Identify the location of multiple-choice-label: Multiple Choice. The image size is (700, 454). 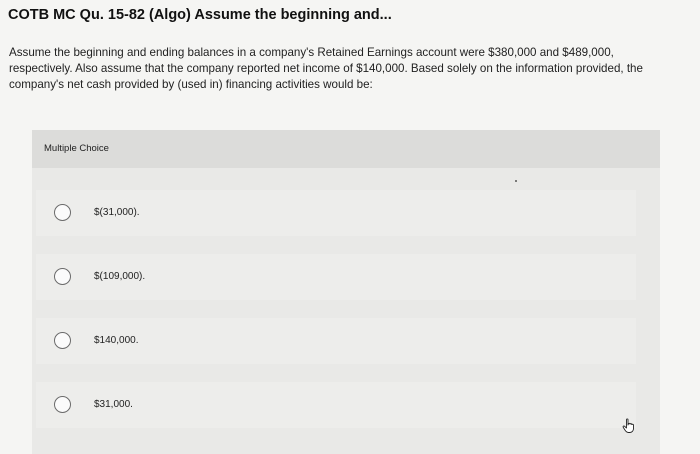
(76, 148).